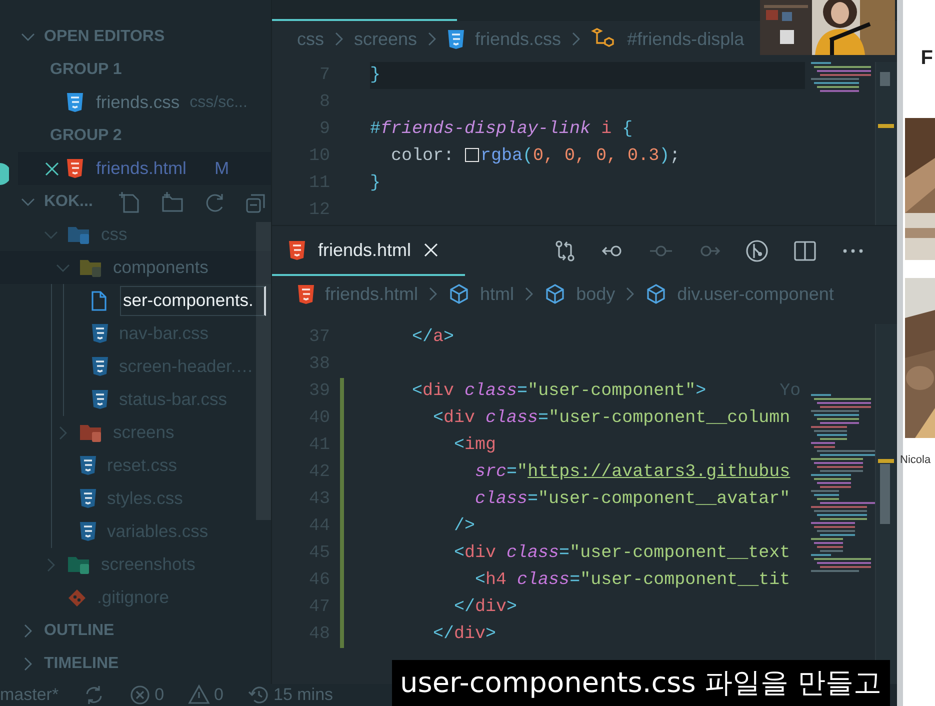 The image size is (935, 706). I want to click on compare-icon, so click(565, 251).